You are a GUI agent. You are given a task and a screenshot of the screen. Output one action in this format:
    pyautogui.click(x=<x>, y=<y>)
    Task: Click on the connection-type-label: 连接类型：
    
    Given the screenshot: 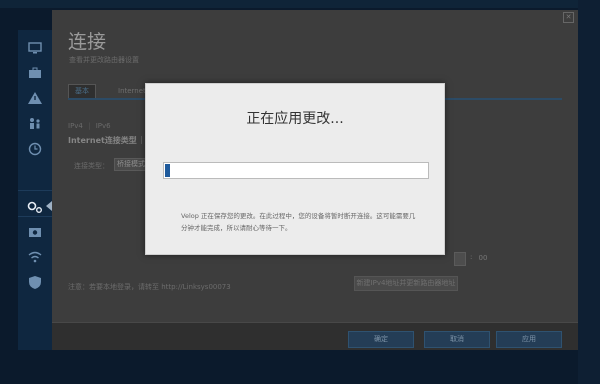 What is the action you would take?
    pyautogui.click(x=91, y=166)
    